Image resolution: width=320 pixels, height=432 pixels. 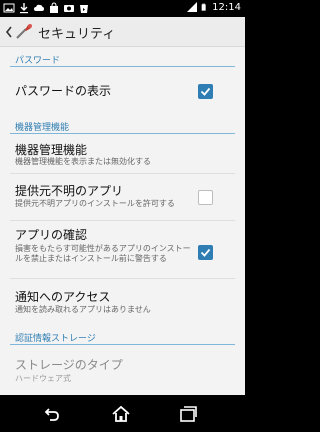 What do you see at coordinates (122, 60) in the screenshot?
I see `section-header-password: パスワード` at bounding box center [122, 60].